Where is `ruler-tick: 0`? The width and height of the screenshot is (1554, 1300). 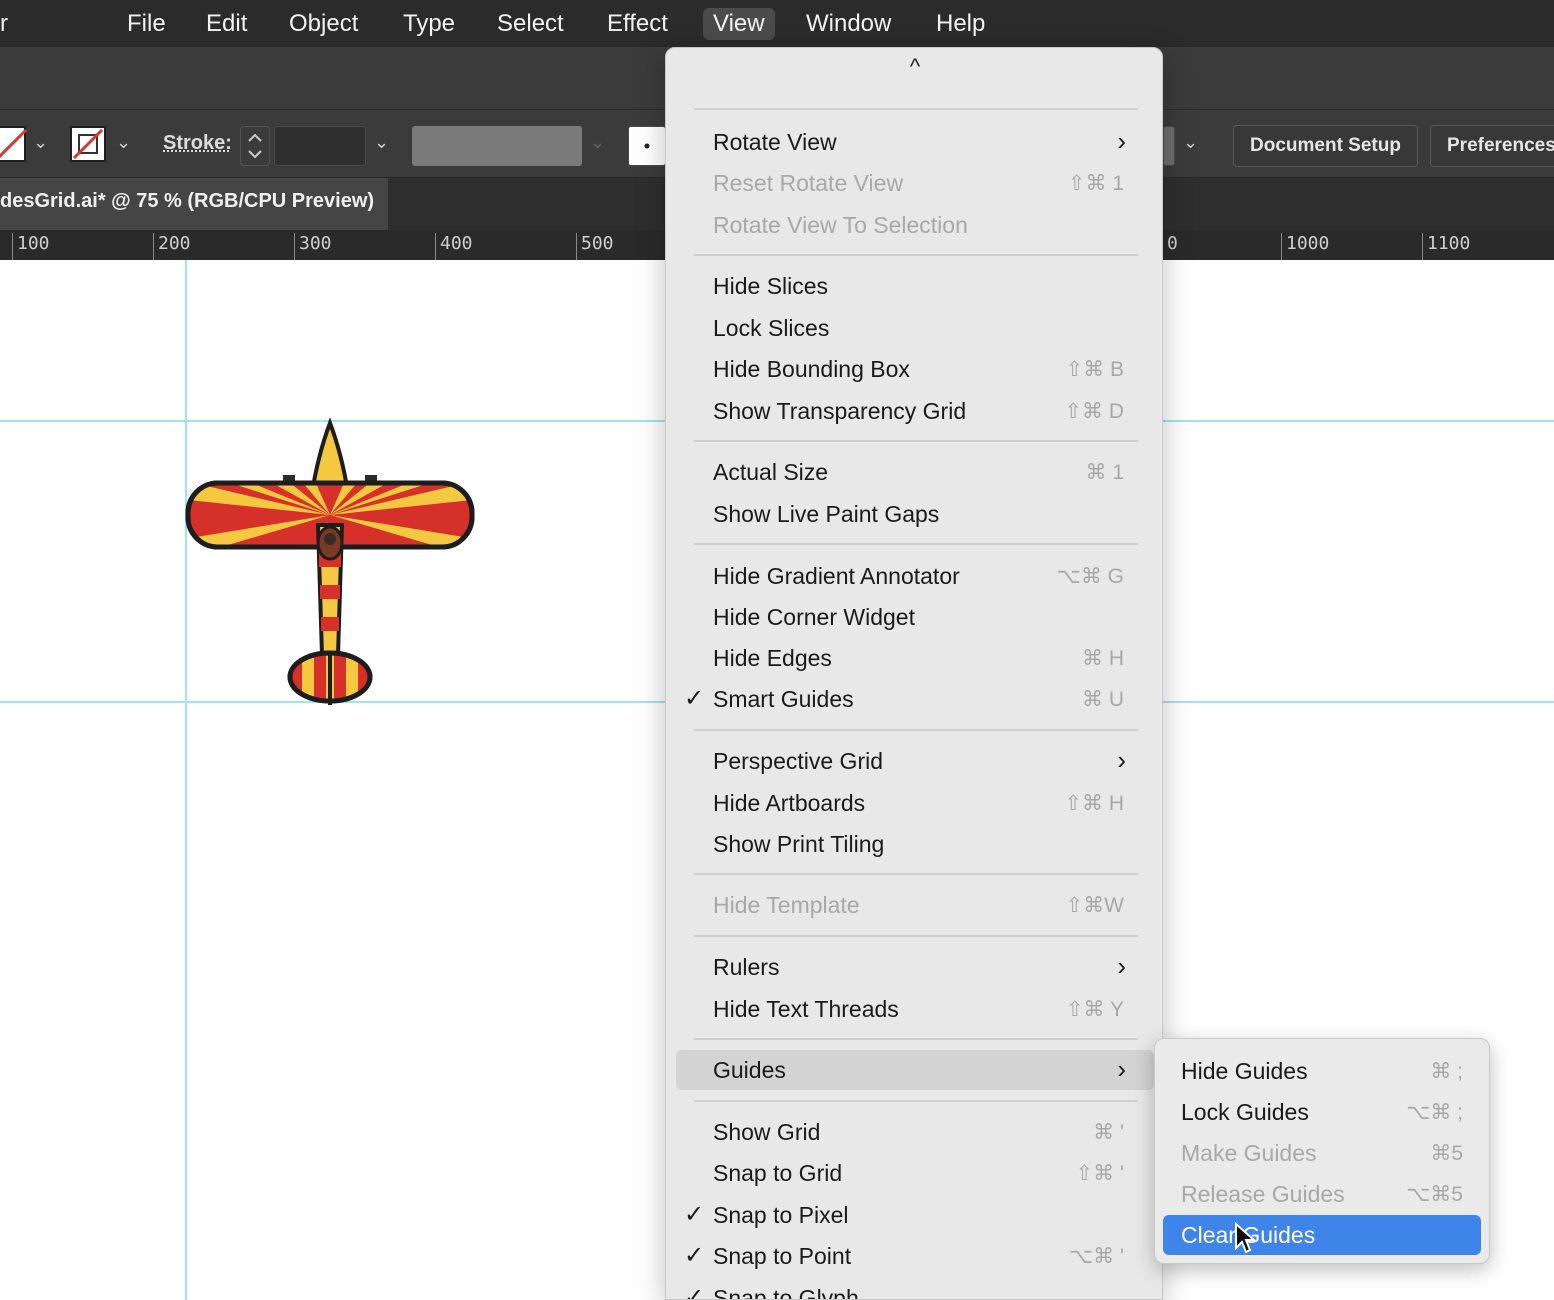
ruler-tick: 0 is located at coordinates (1172, 243).